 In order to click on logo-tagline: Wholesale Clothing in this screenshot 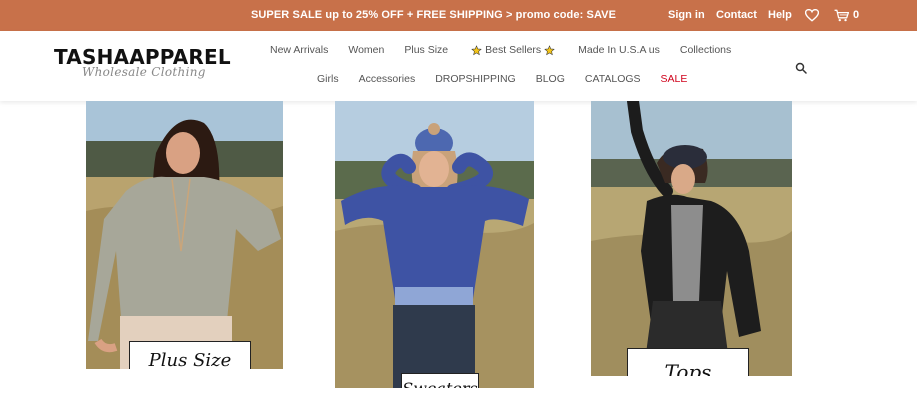, I will do `click(144, 72)`.